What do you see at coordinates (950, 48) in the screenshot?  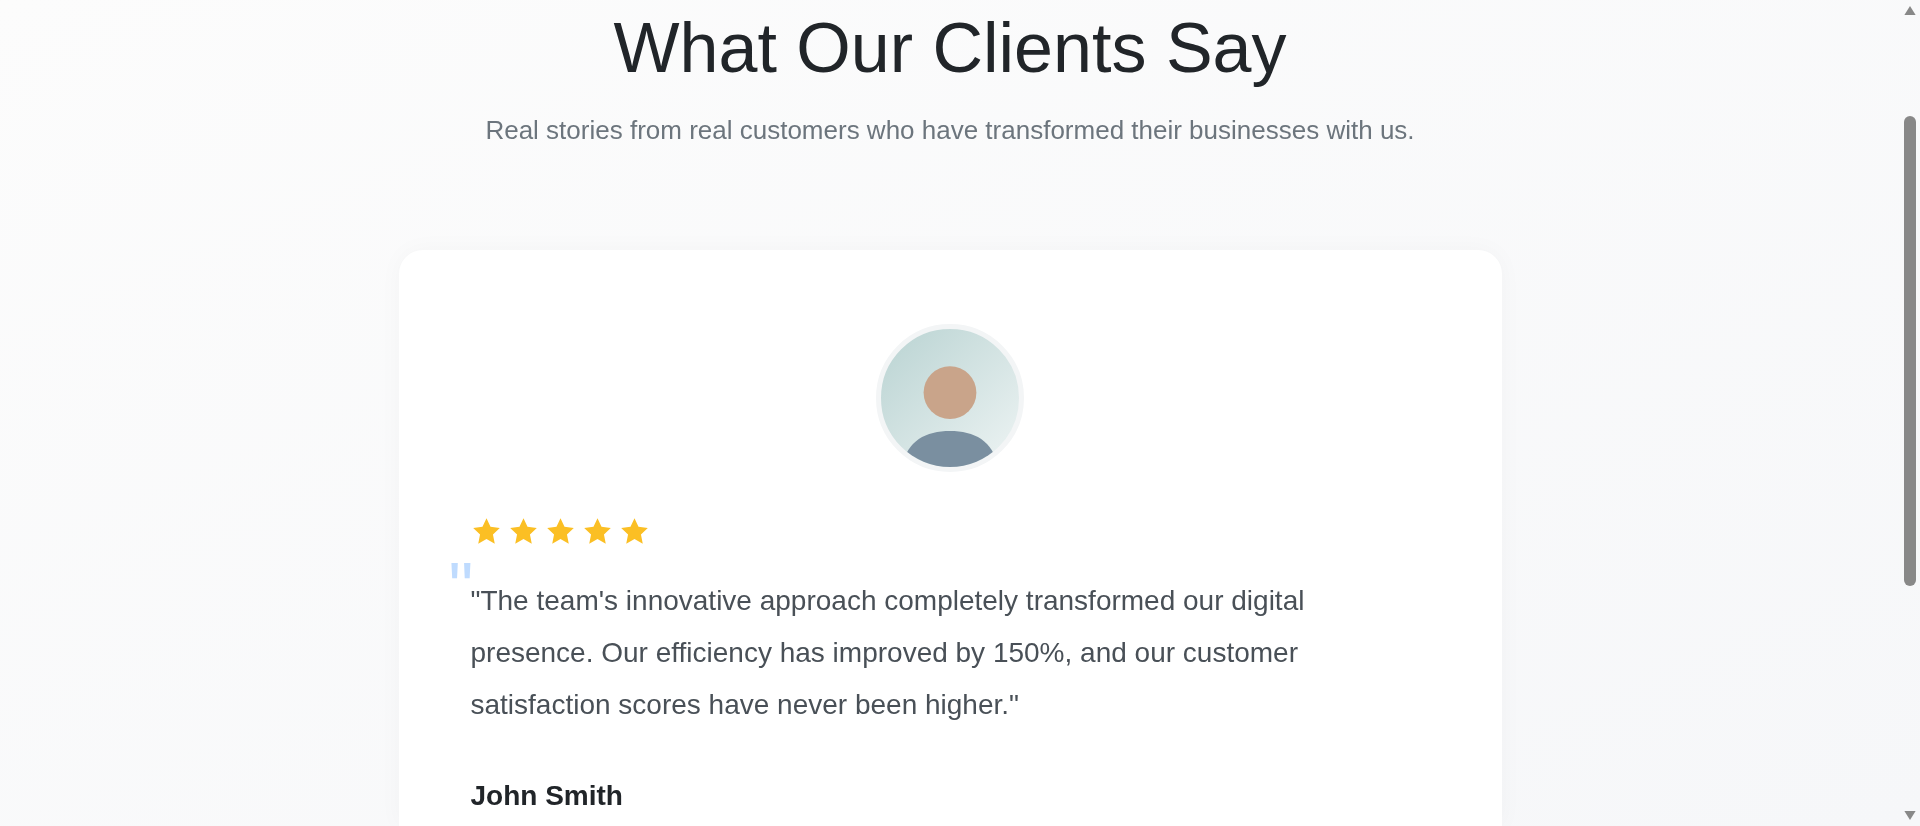 I see `section-heading: What Our Clients Say` at bounding box center [950, 48].